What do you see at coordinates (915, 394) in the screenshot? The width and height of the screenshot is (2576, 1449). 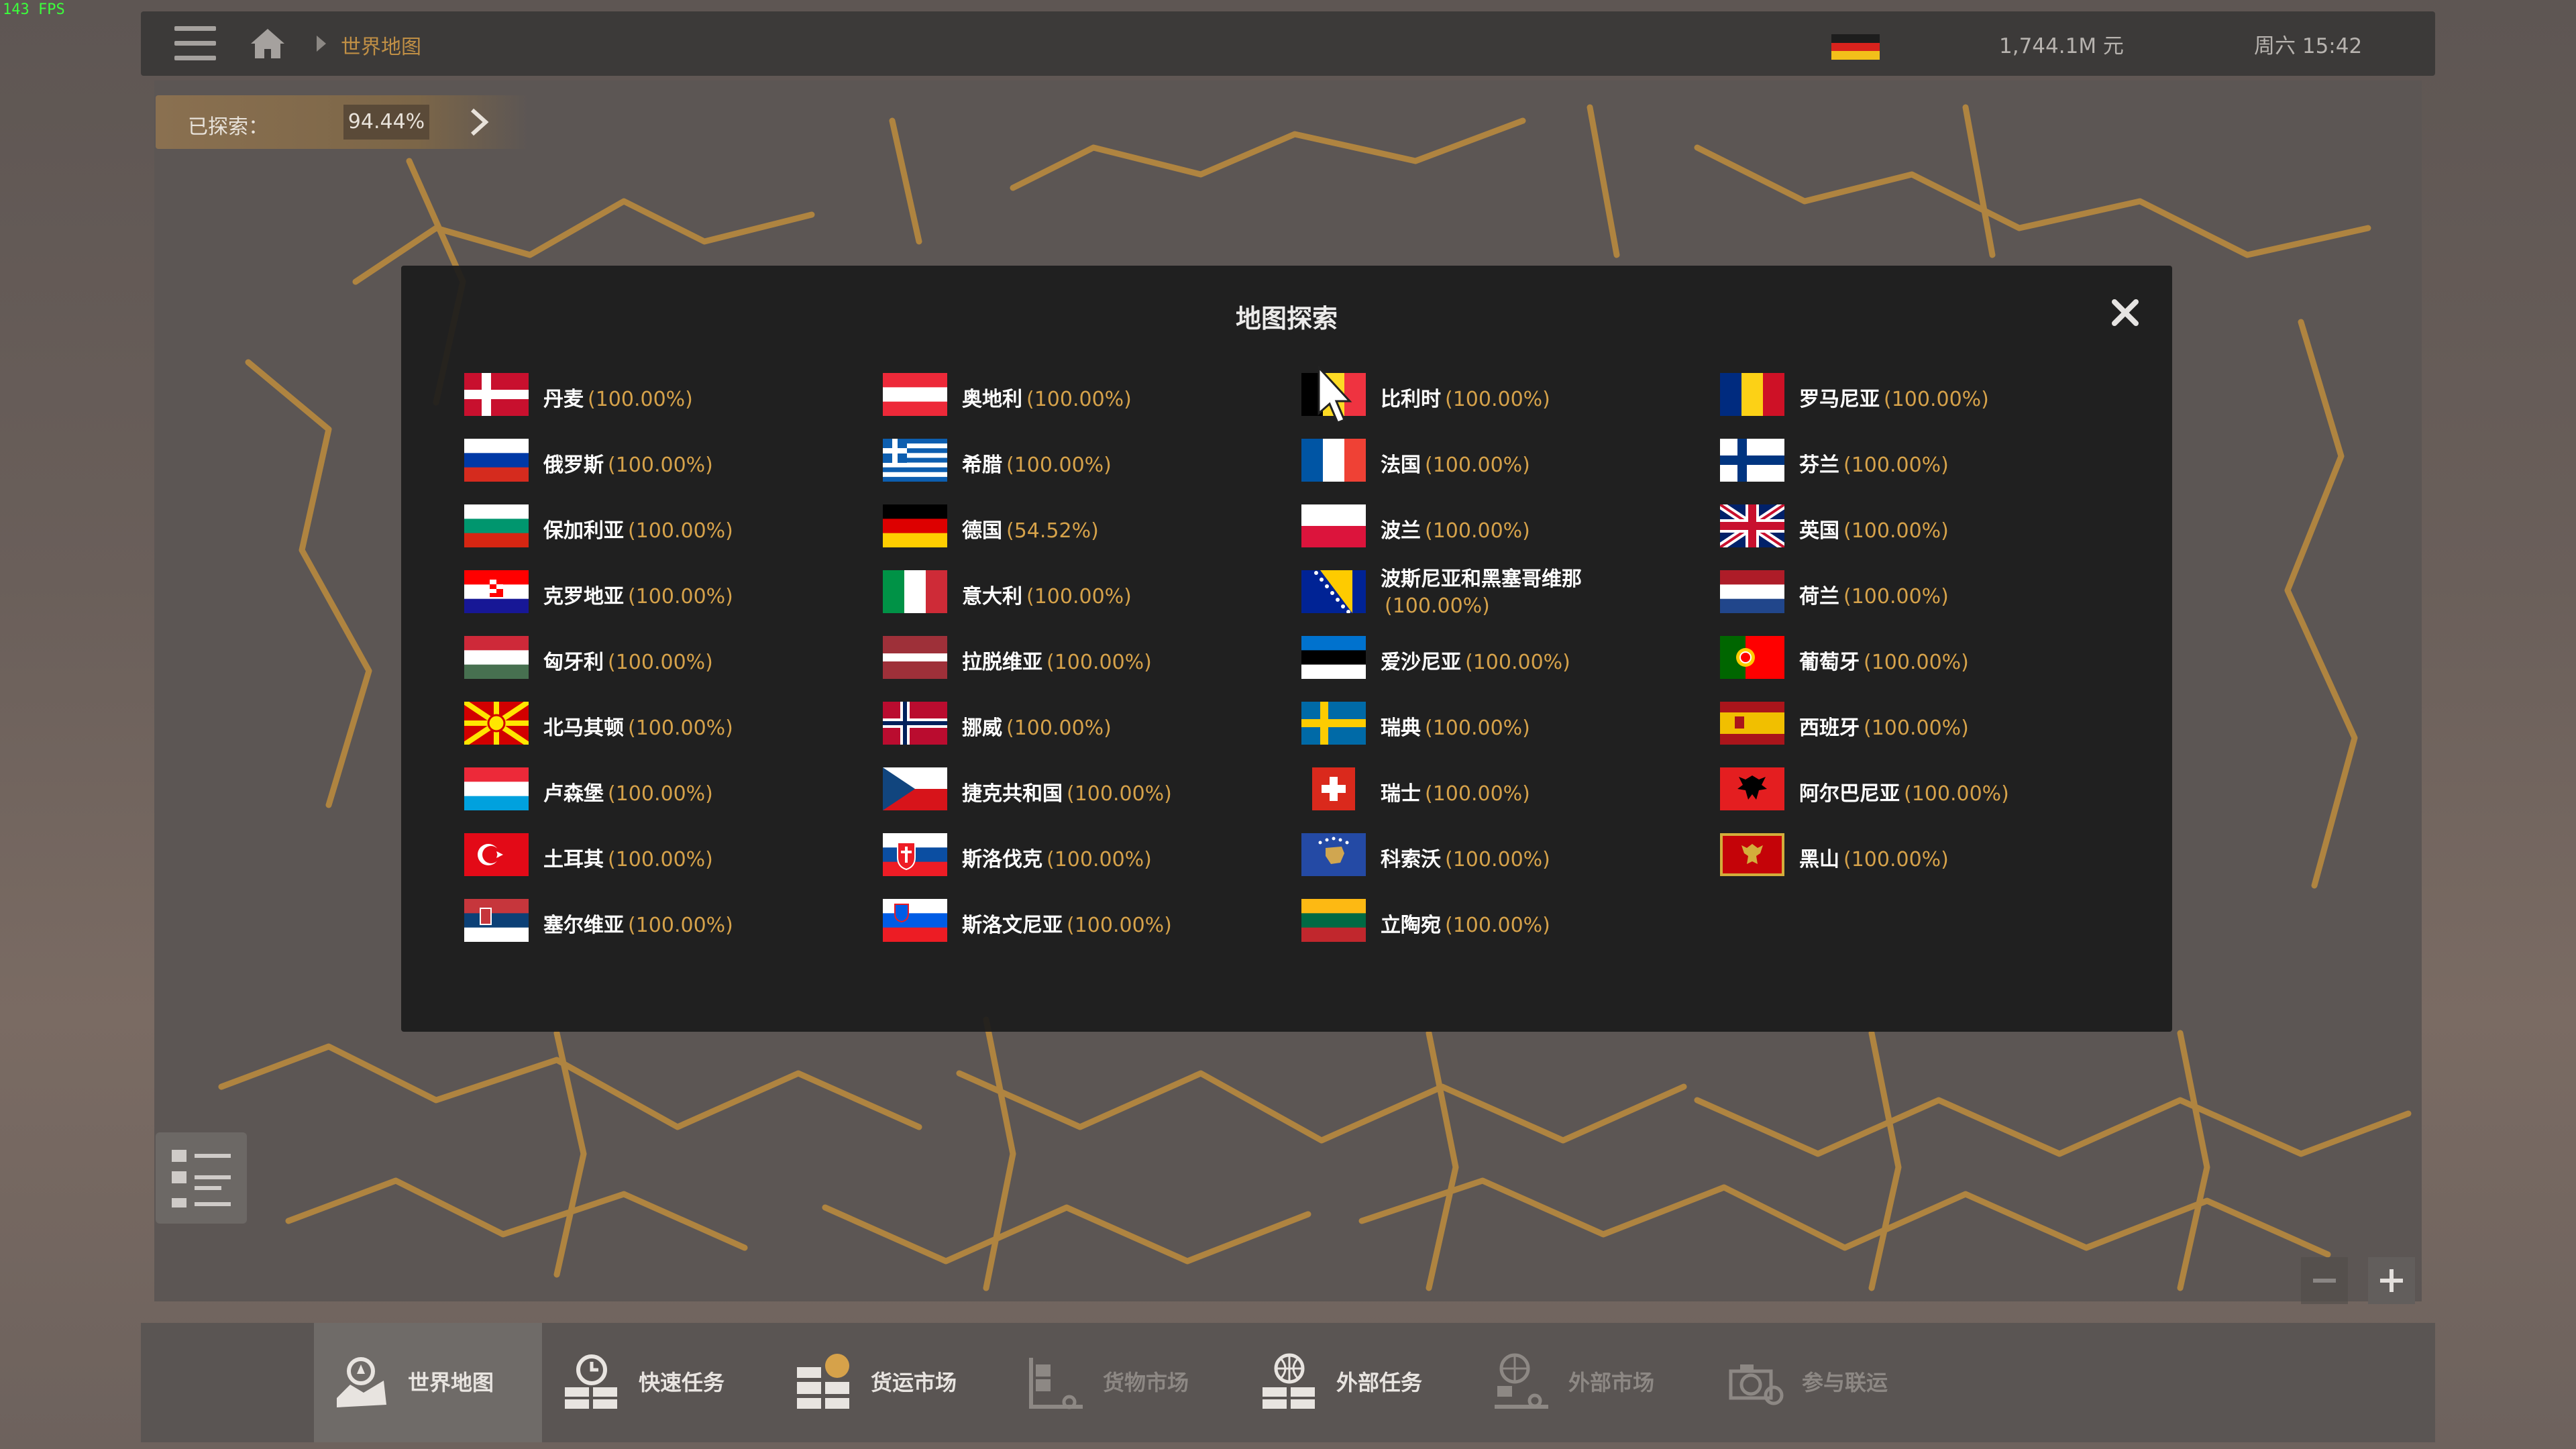 I see `austria-flag-icon` at bounding box center [915, 394].